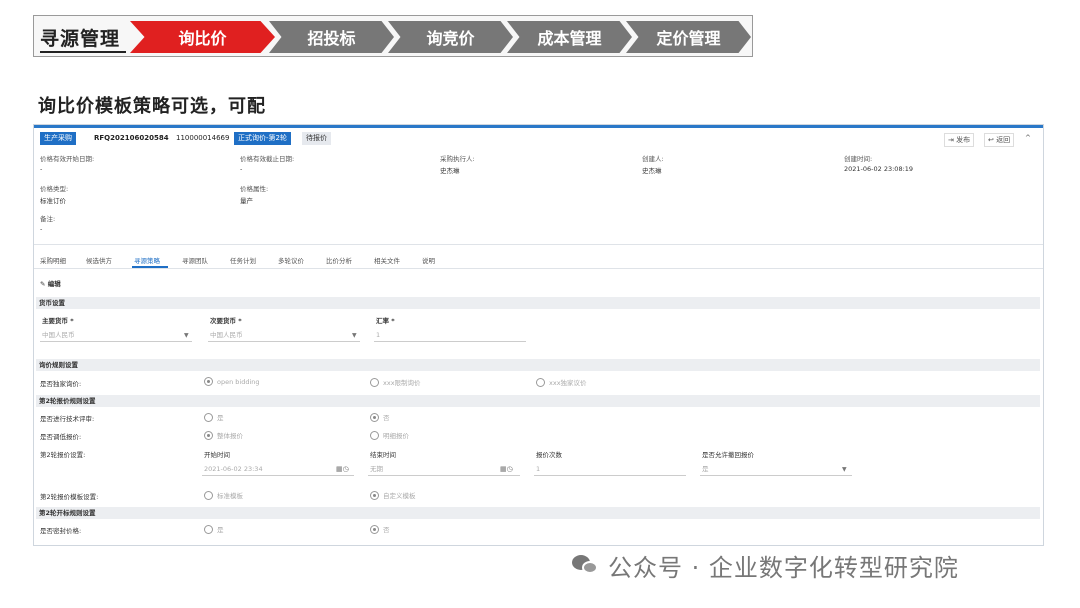  I want to click on tech-review-label: 是否进行技术评审:, so click(67, 419).